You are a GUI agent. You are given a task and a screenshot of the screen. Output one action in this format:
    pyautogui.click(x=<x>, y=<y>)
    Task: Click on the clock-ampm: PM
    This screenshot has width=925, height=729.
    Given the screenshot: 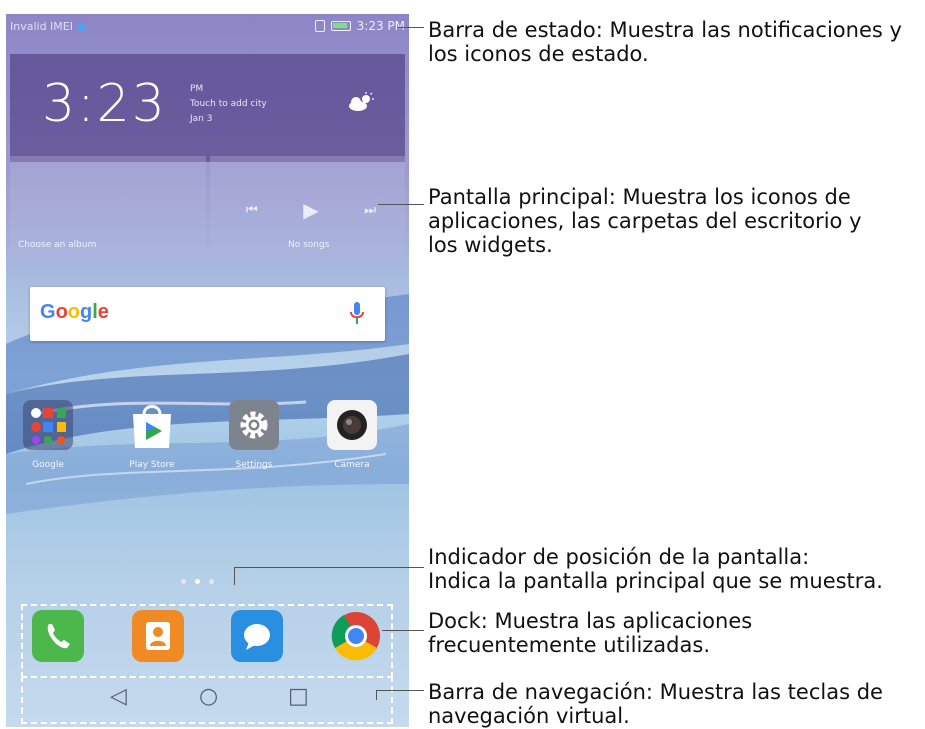 What is the action you would take?
    pyautogui.click(x=197, y=89)
    